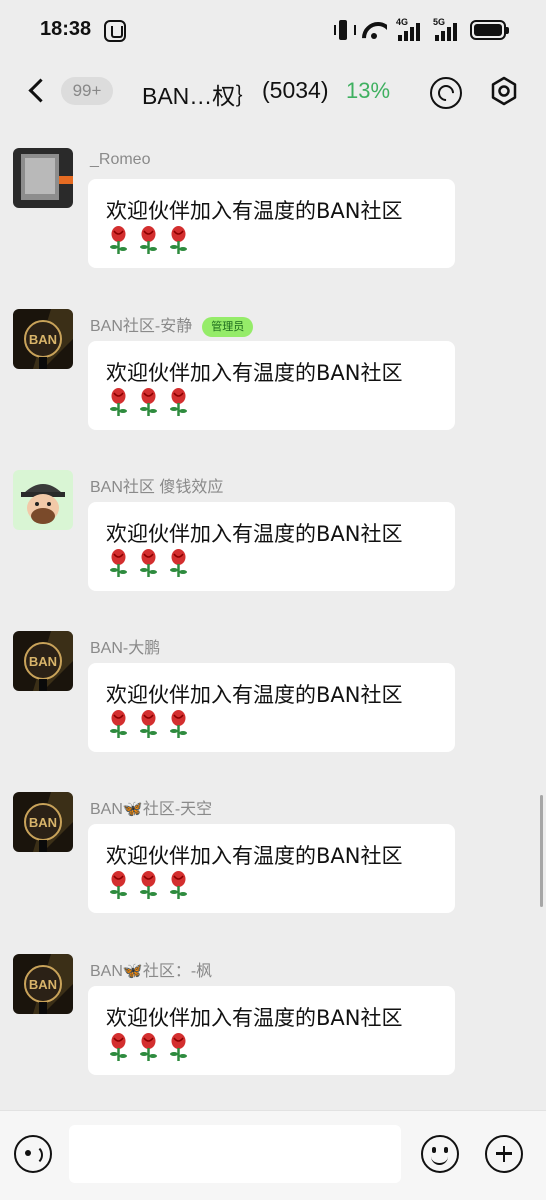 The image size is (546, 1200). Describe the element at coordinates (410, 29) in the screenshot. I see `signal-4g-icon: 4G` at that location.